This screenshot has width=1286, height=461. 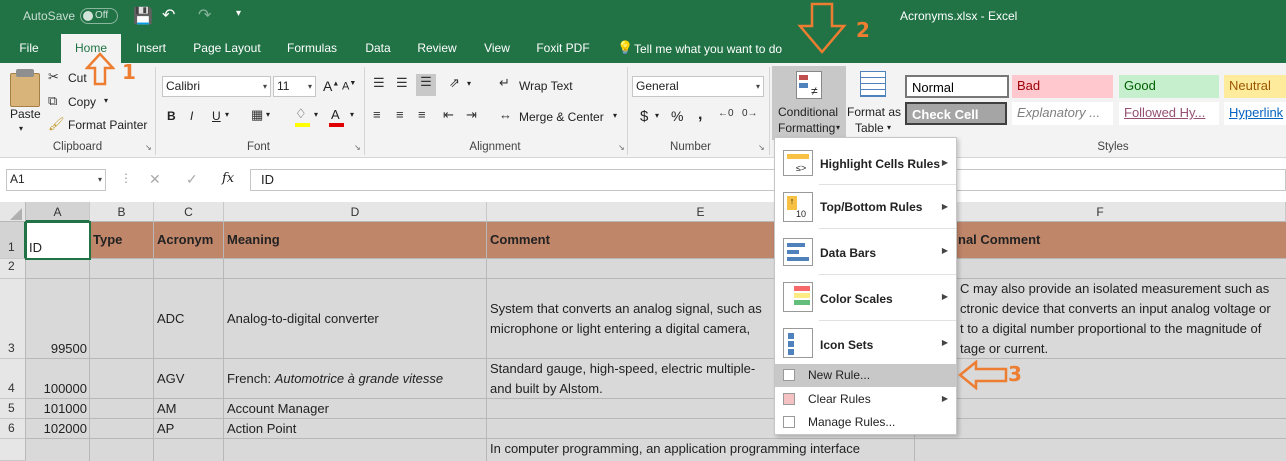 I want to click on tab-page-layout: Page Layout, so click(x=227, y=48).